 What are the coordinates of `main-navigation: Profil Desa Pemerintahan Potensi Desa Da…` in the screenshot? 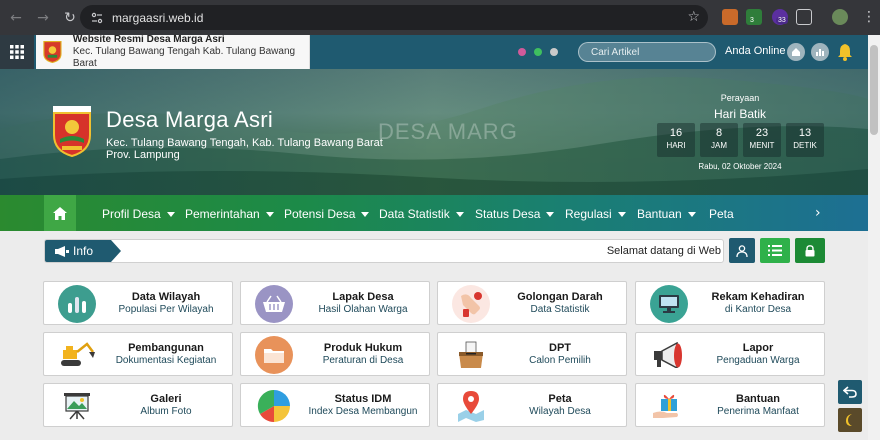 It's located at (434, 213).